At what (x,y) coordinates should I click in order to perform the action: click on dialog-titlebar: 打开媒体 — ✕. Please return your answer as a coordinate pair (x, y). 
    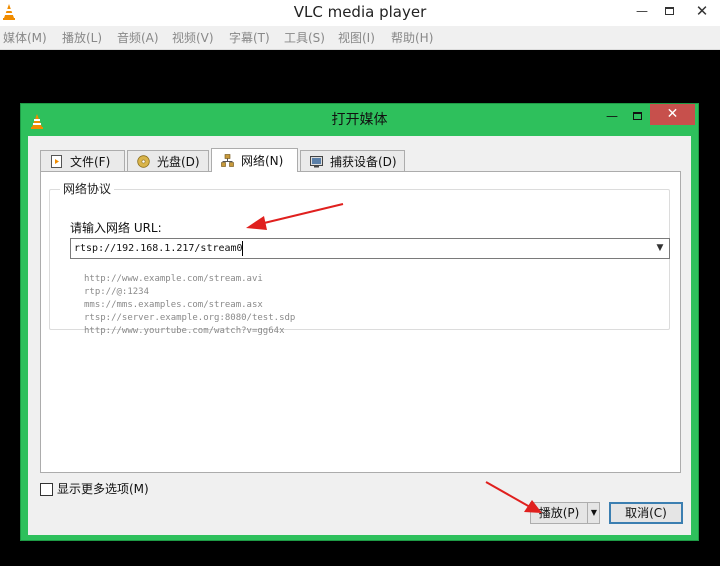
    Looking at the image, I should click on (359, 120).